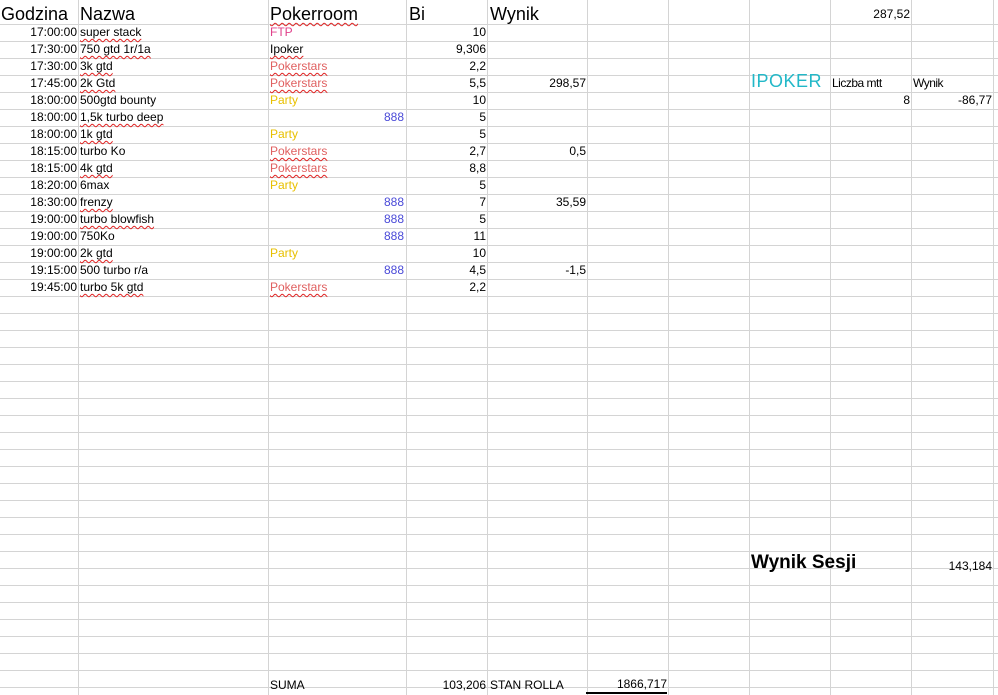 This screenshot has width=998, height=695. What do you see at coordinates (952, 566) in the screenshot?
I see `session-result-value: 143,184` at bounding box center [952, 566].